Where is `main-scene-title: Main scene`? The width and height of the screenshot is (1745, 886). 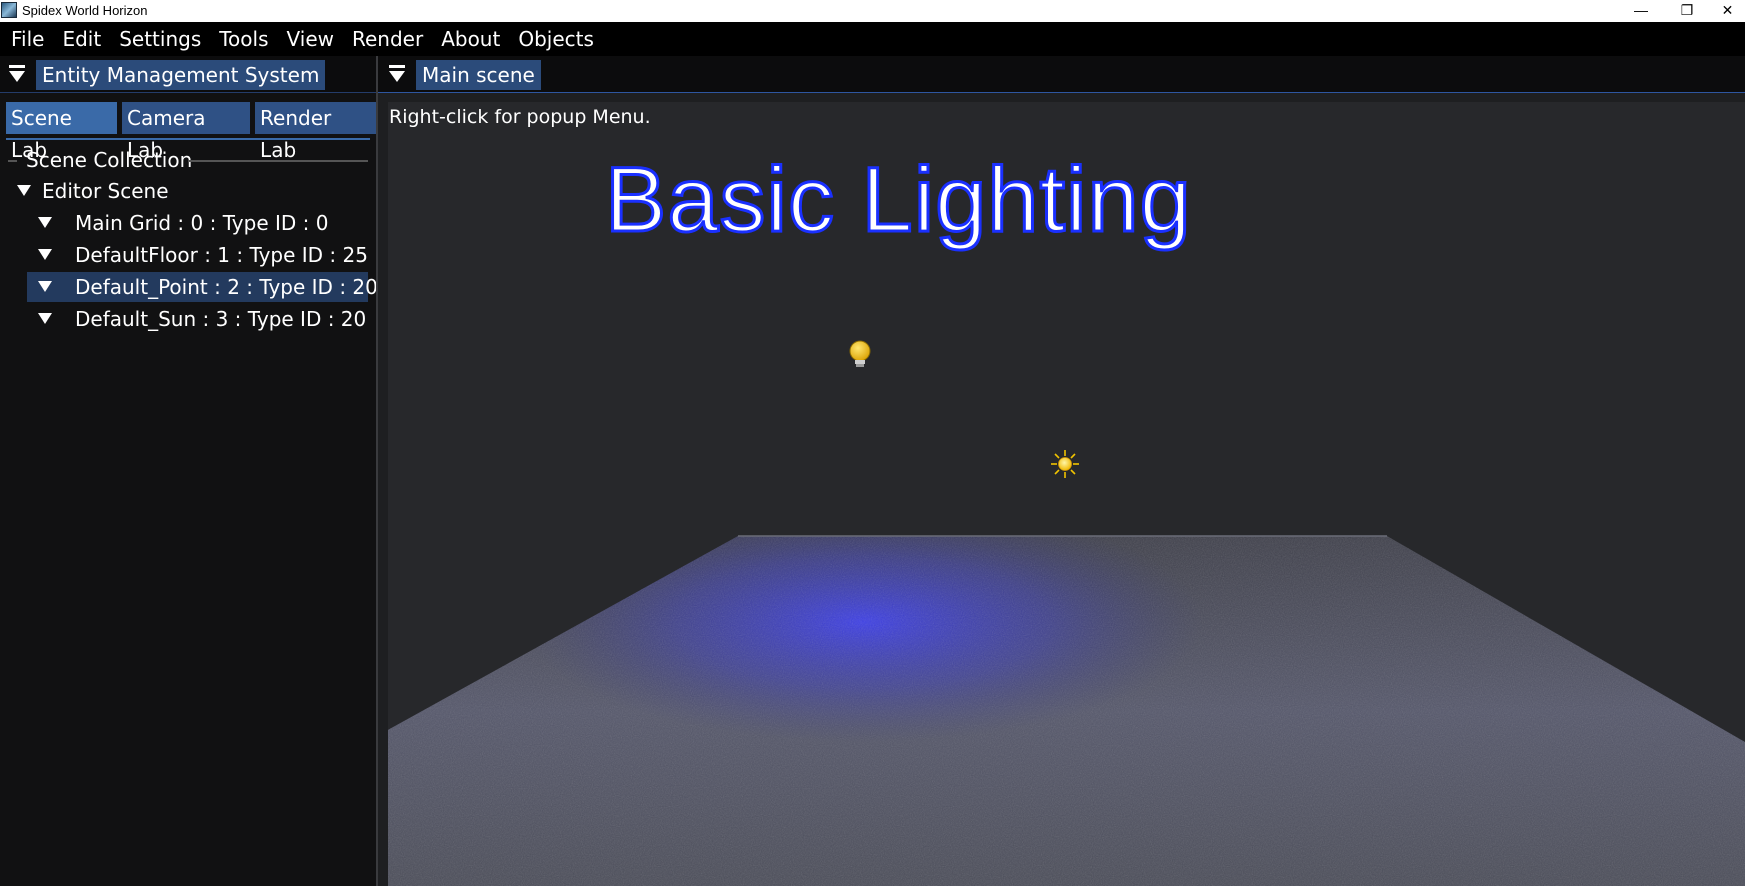
main-scene-title: Main scene is located at coordinates (478, 75).